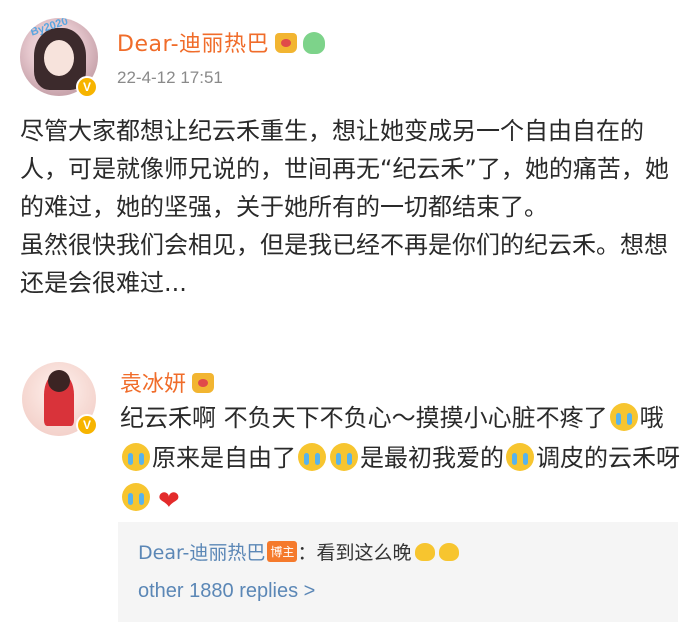 This screenshot has width=700, height=639. I want to click on more-replies-link: other 1880 replies >, so click(226, 591).